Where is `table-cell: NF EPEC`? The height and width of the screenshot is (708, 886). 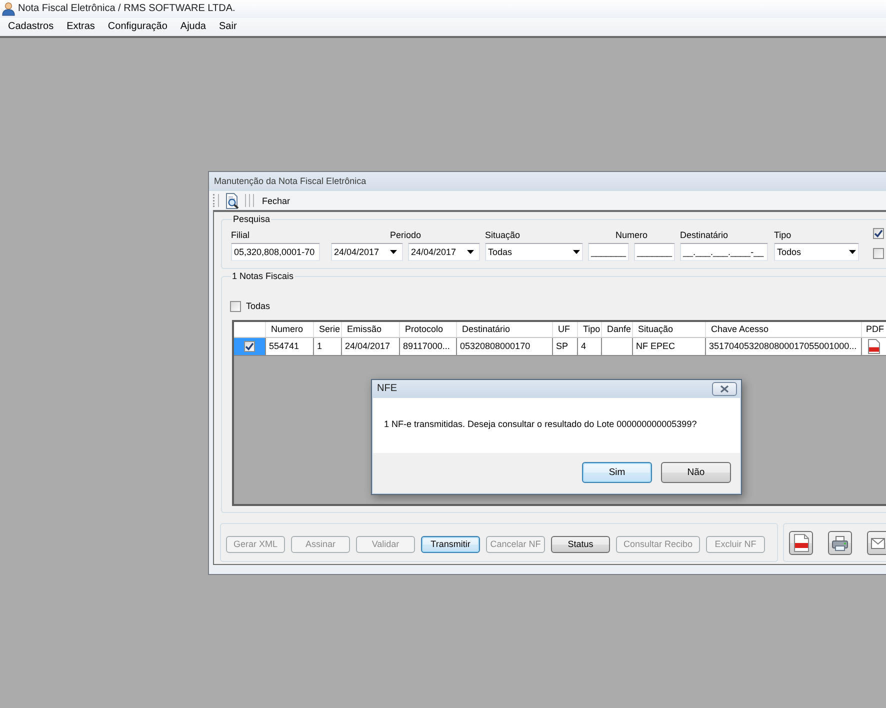 table-cell: NF EPEC is located at coordinates (669, 347).